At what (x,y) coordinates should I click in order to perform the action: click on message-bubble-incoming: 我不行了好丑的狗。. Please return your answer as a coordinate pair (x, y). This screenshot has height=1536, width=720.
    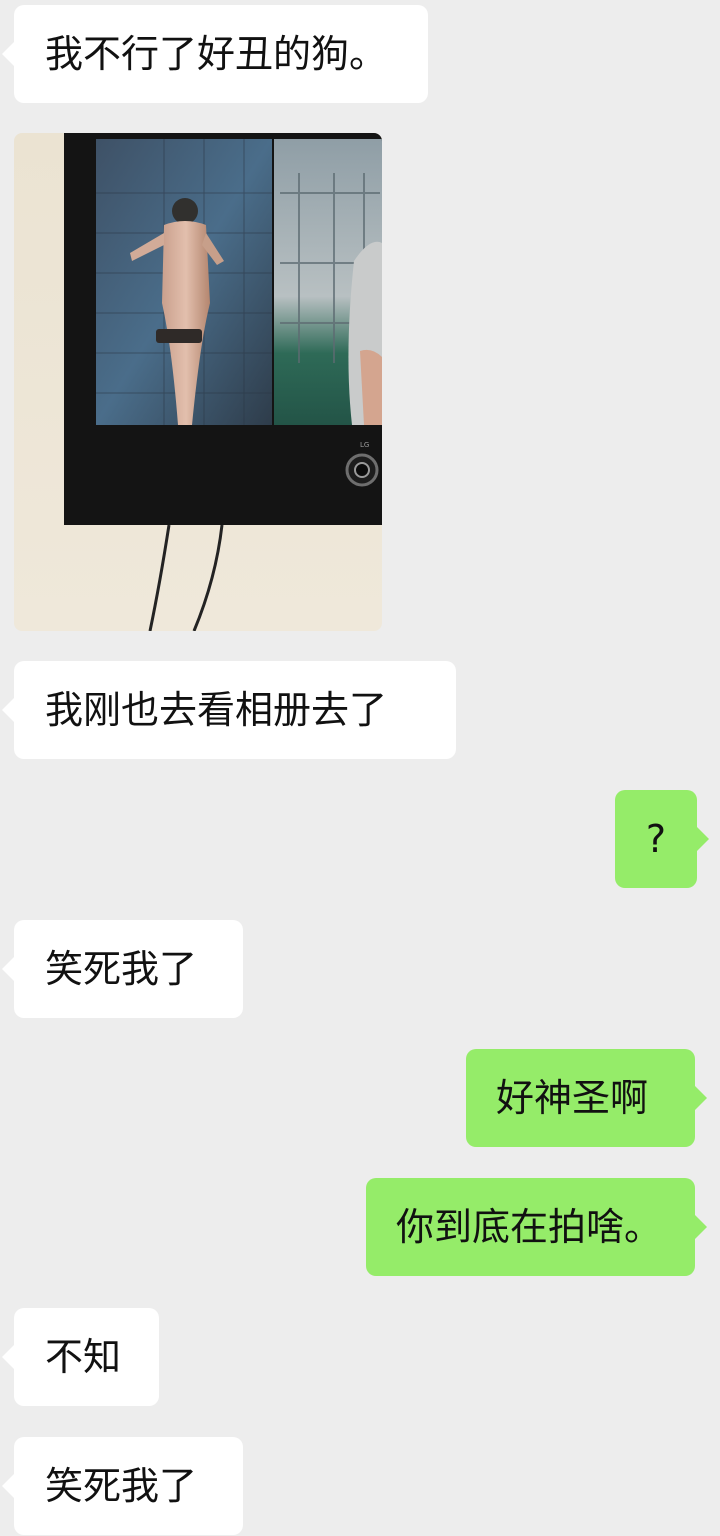
    Looking at the image, I should click on (215, 54).